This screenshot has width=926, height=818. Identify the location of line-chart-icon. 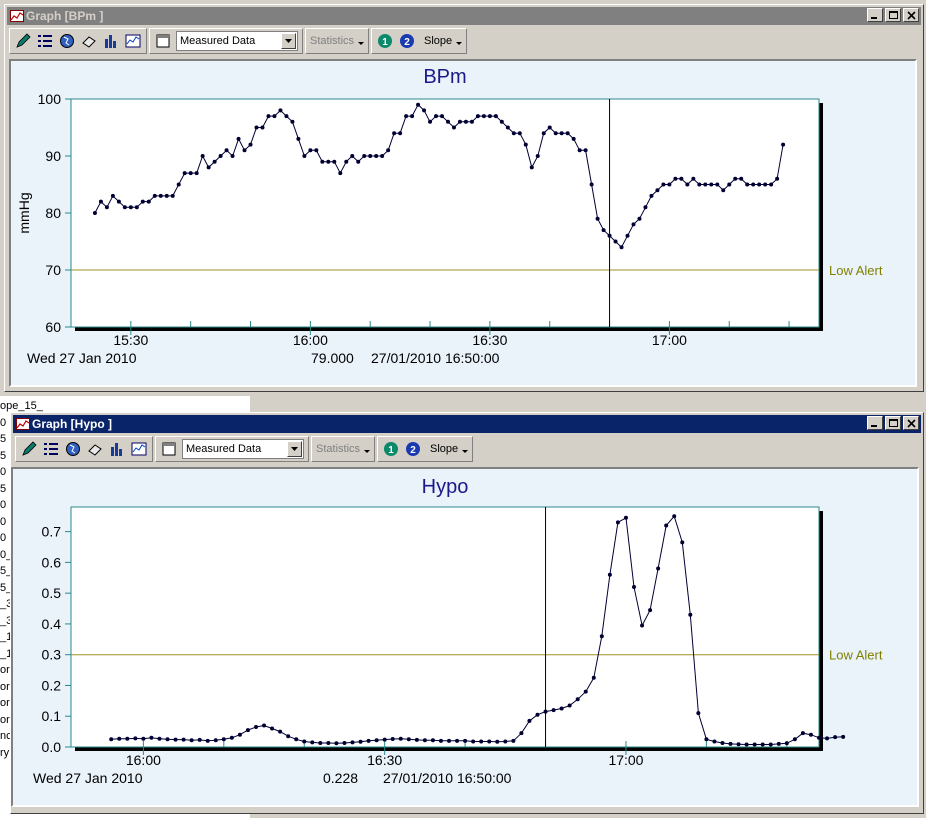
(133, 41).